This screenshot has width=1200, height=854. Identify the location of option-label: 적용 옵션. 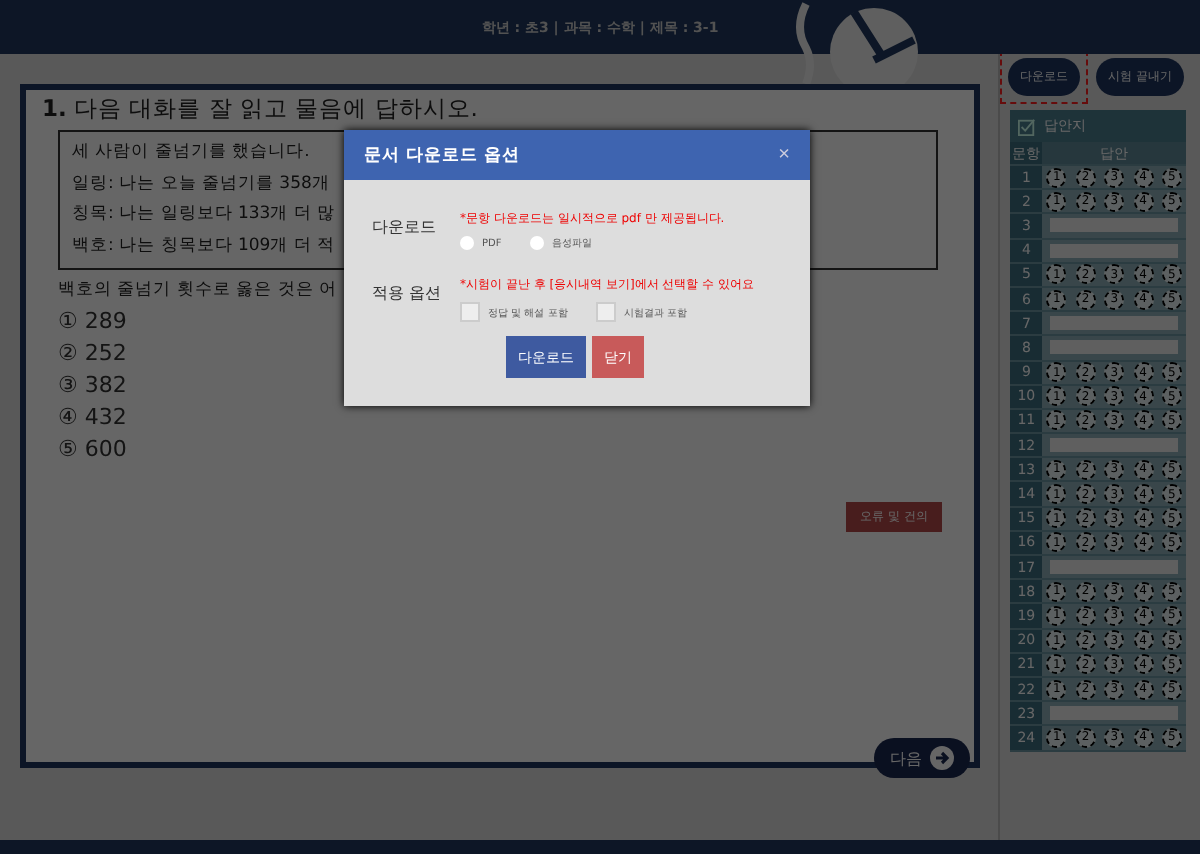
(408, 293).